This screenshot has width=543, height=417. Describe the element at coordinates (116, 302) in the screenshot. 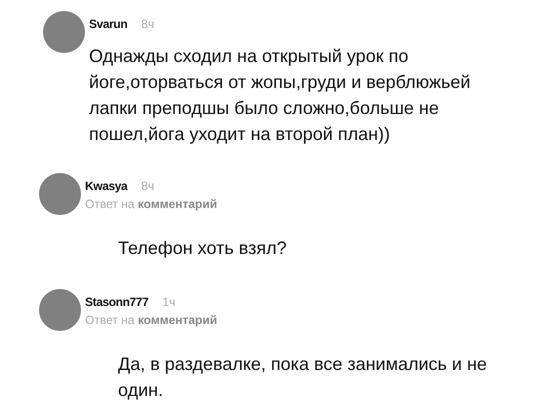

I see `author-name: Stasonn777` at that location.